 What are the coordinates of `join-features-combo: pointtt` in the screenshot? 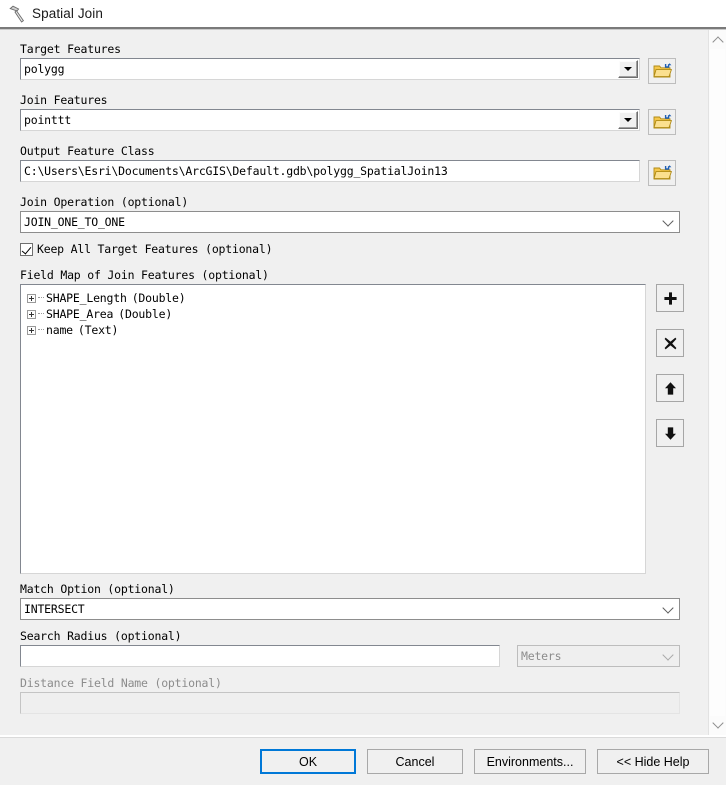 It's located at (330, 120).